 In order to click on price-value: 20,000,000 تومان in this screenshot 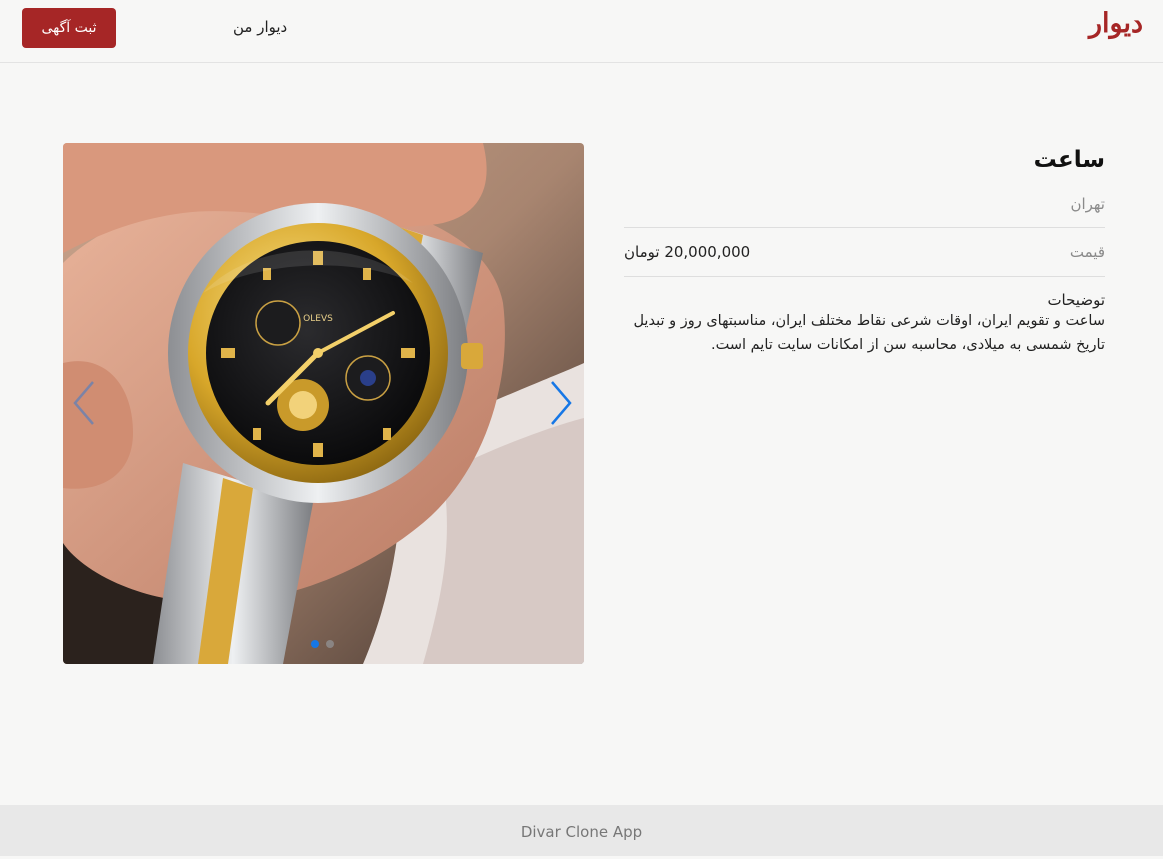, I will do `click(687, 252)`.